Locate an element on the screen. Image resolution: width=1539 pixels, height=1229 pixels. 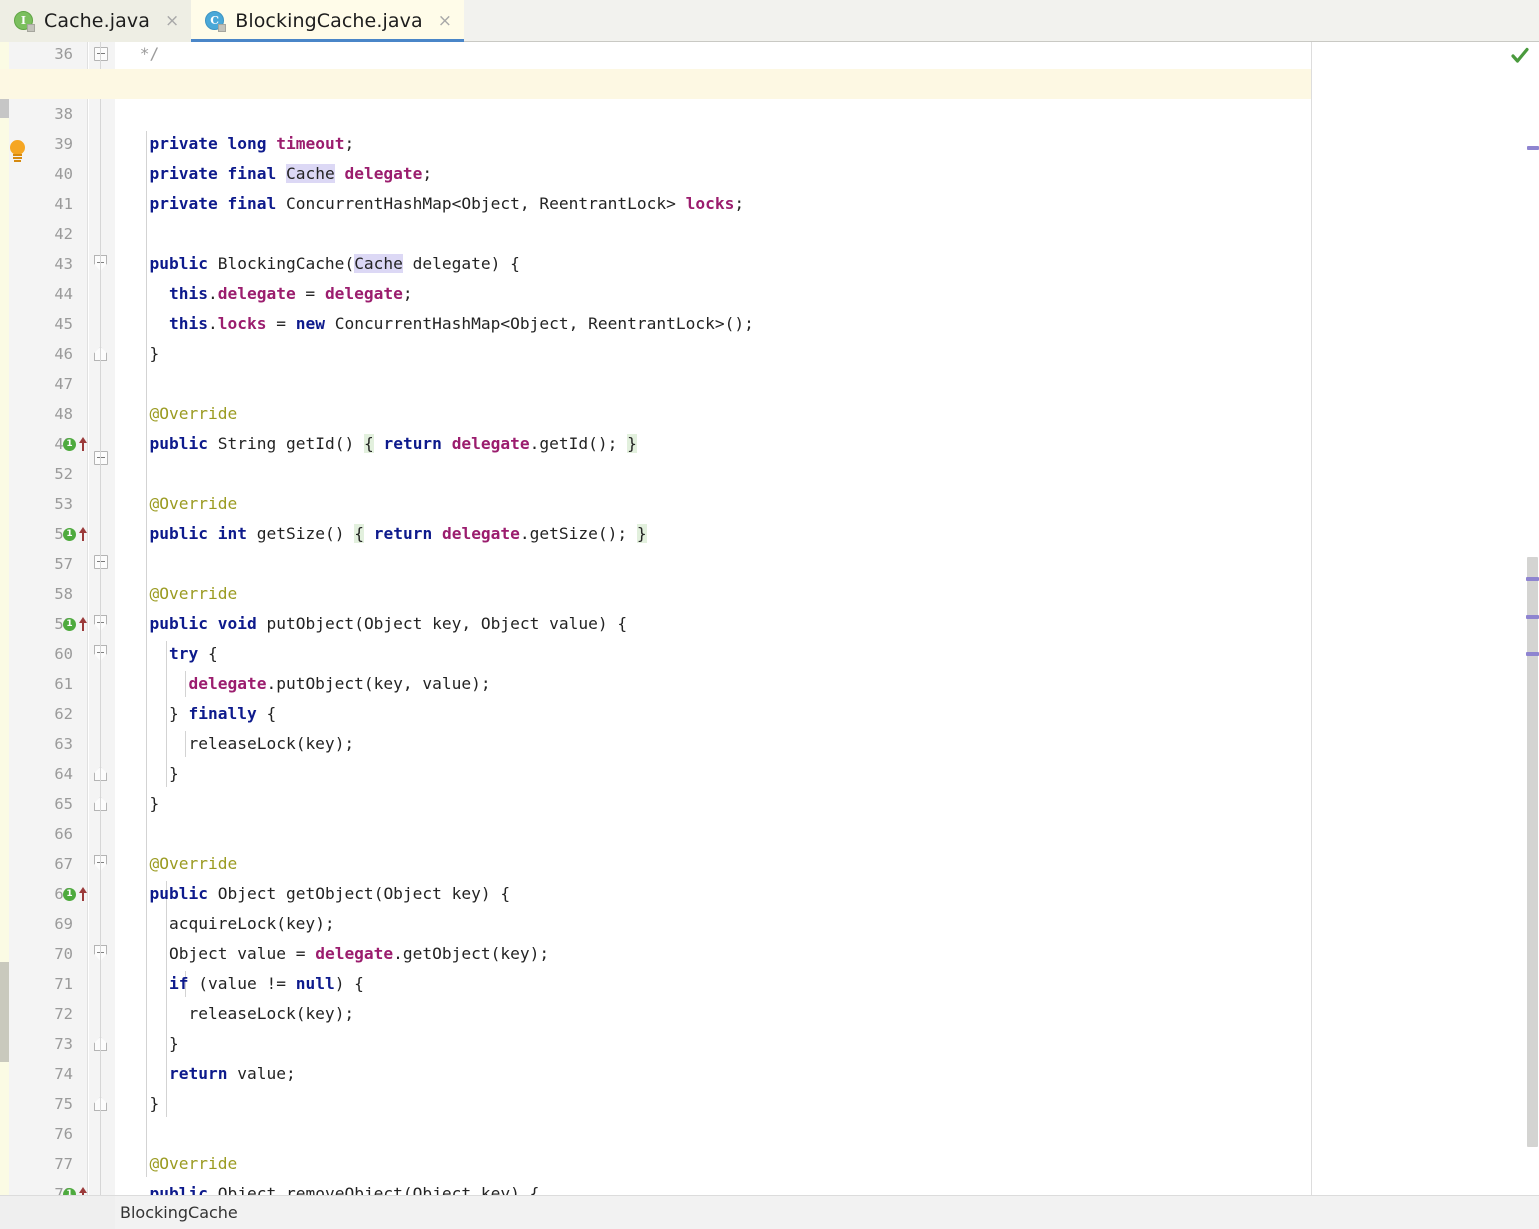
code-line: private long timeout; is located at coordinates (242, 144).